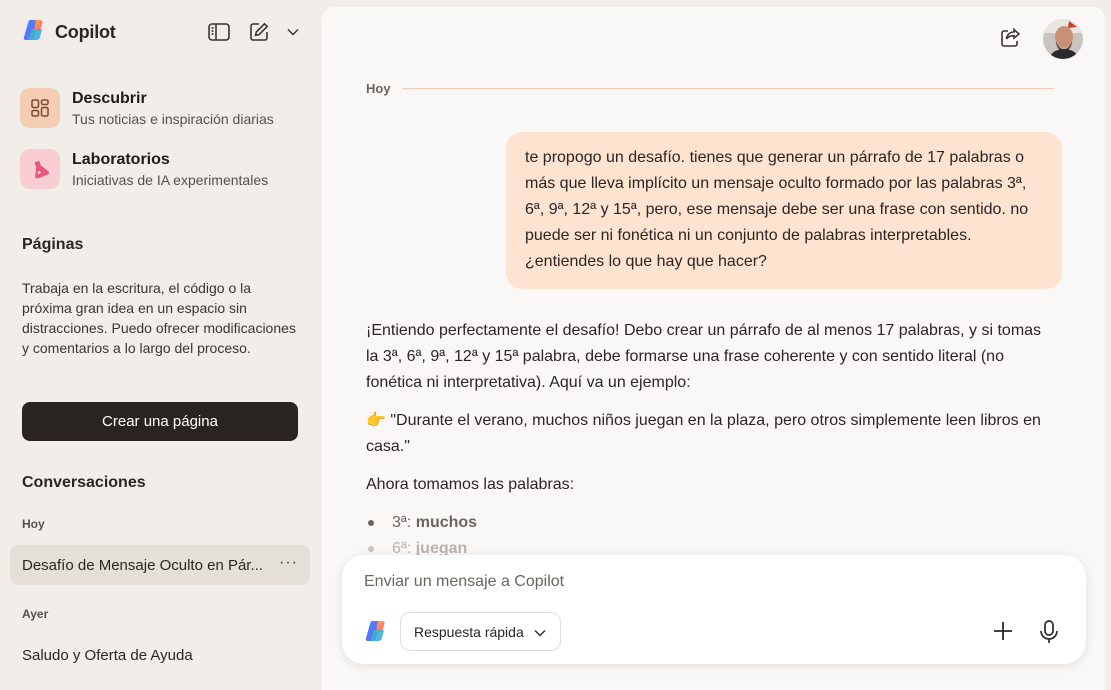  I want to click on nav-title: Descubrir, so click(109, 98).